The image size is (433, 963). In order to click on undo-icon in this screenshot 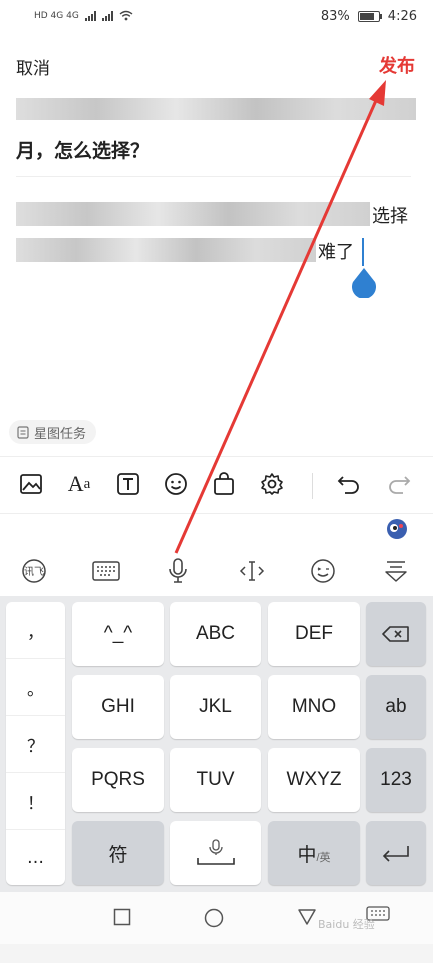, I will do `click(349, 484)`.